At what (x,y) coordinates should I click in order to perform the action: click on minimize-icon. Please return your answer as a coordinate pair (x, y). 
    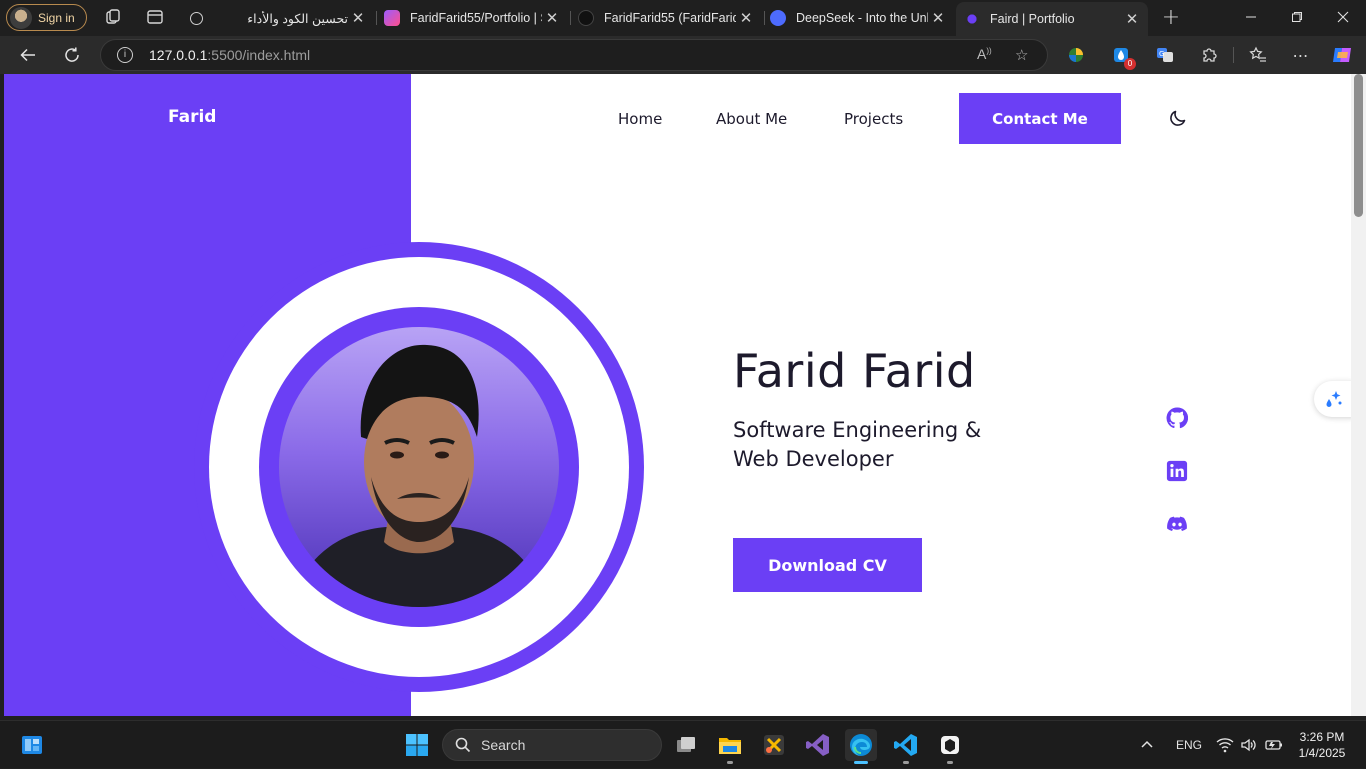
    Looking at the image, I should click on (1251, 17).